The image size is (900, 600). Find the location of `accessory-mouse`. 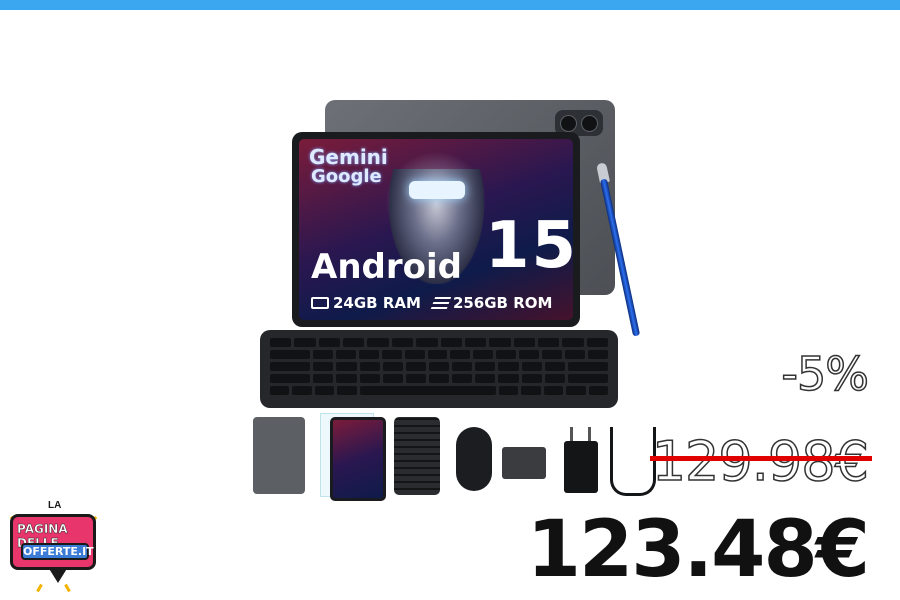

accessory-mouse is located at coordinates (474, 459).